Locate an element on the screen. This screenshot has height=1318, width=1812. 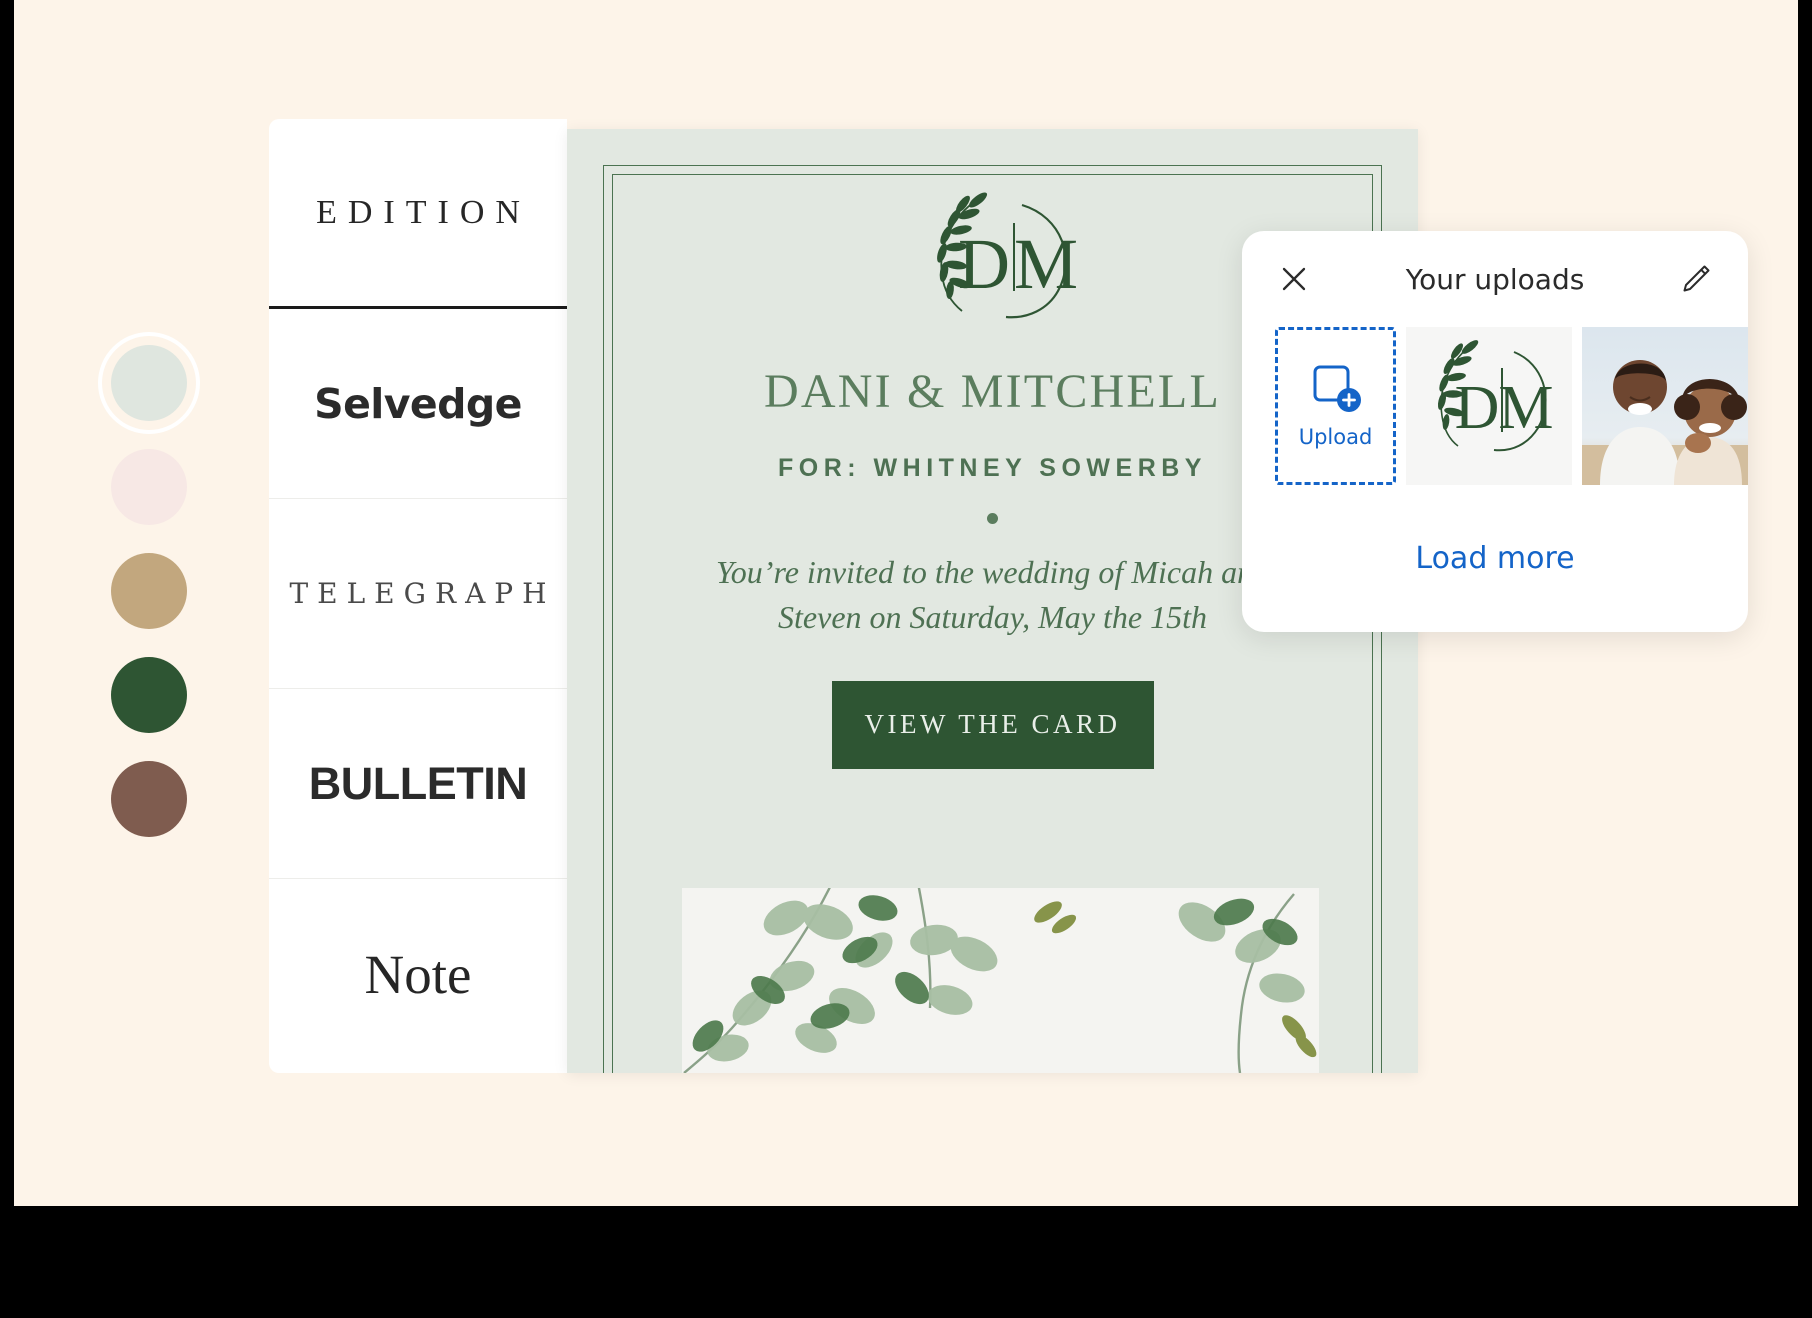
add-image-icon is located at coordinates (1337, 388).